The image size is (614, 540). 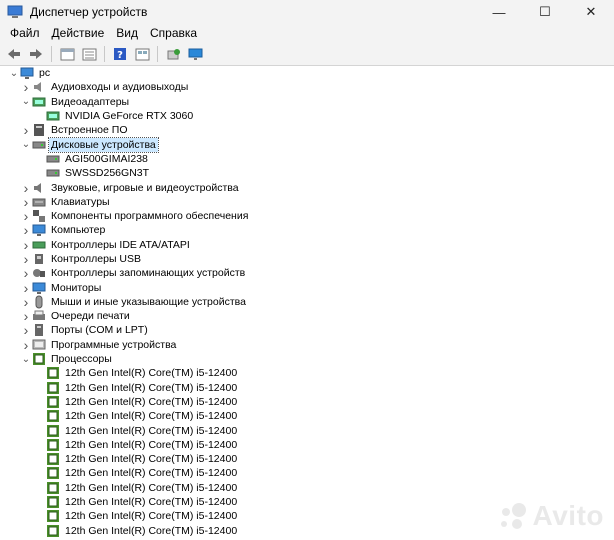 What do you see at coordinates (80, 201) in the screenshot?
I see `tree-item-label: Клавиатуры` at bounding box center [80, 201].